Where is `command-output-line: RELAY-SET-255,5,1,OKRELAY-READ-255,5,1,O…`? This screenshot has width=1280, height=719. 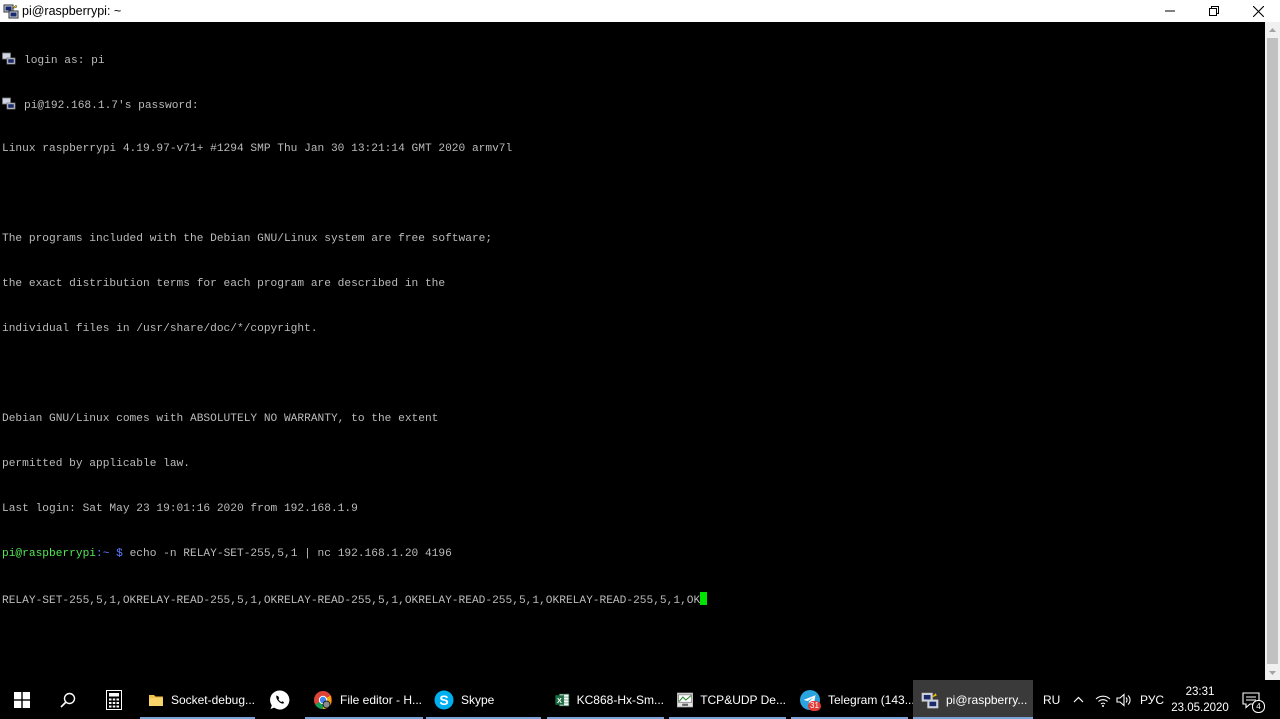
command-output-line: RELAY-SET-255,5,1,OKRELAY-READ-255,5,1,O… is located at coordinates (355, 599).